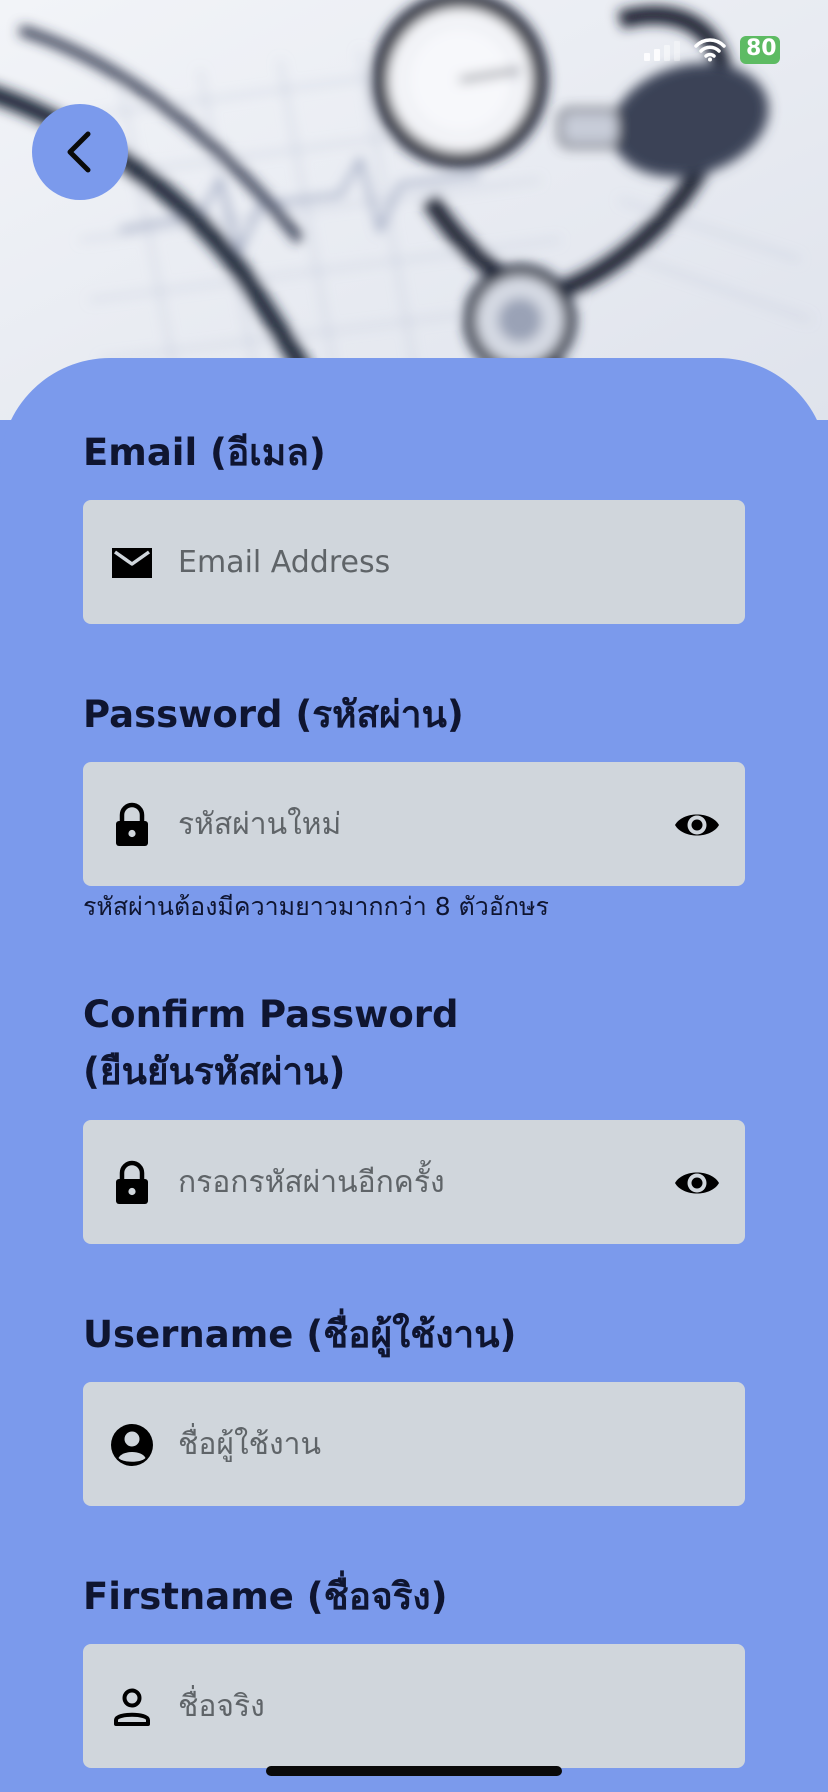 The width and height of the screenshot is (828, 1792). Describe the element at coordinates (265, 1596) in the screenshot. I see `firstname-label: Firstname (ชื่อจริง)` at that location.